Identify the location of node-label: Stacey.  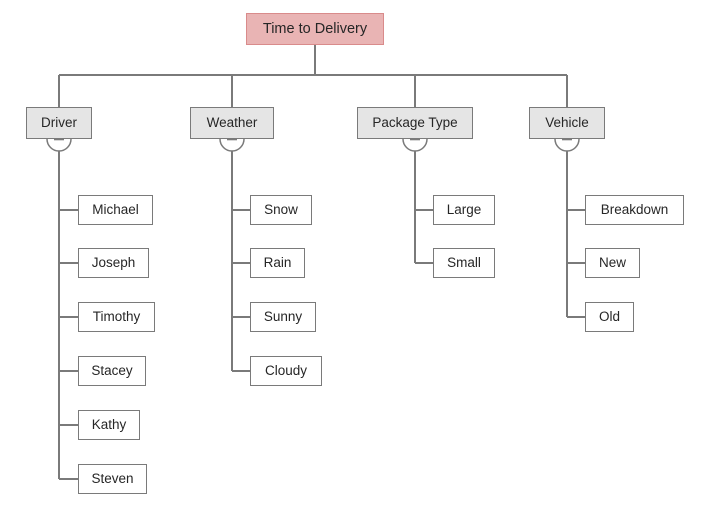
(112, 371).